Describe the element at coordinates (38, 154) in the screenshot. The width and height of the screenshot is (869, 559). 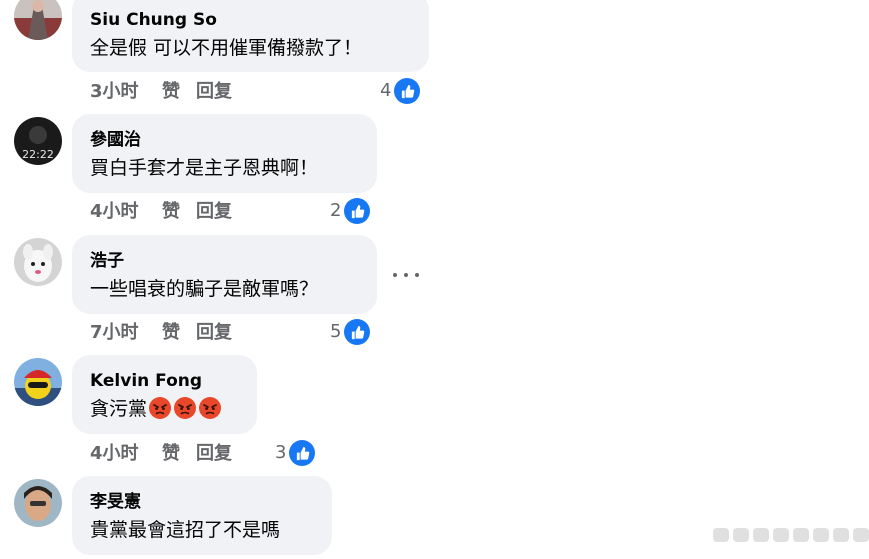
I see `avatar-clock-label: 22:22` at that location.